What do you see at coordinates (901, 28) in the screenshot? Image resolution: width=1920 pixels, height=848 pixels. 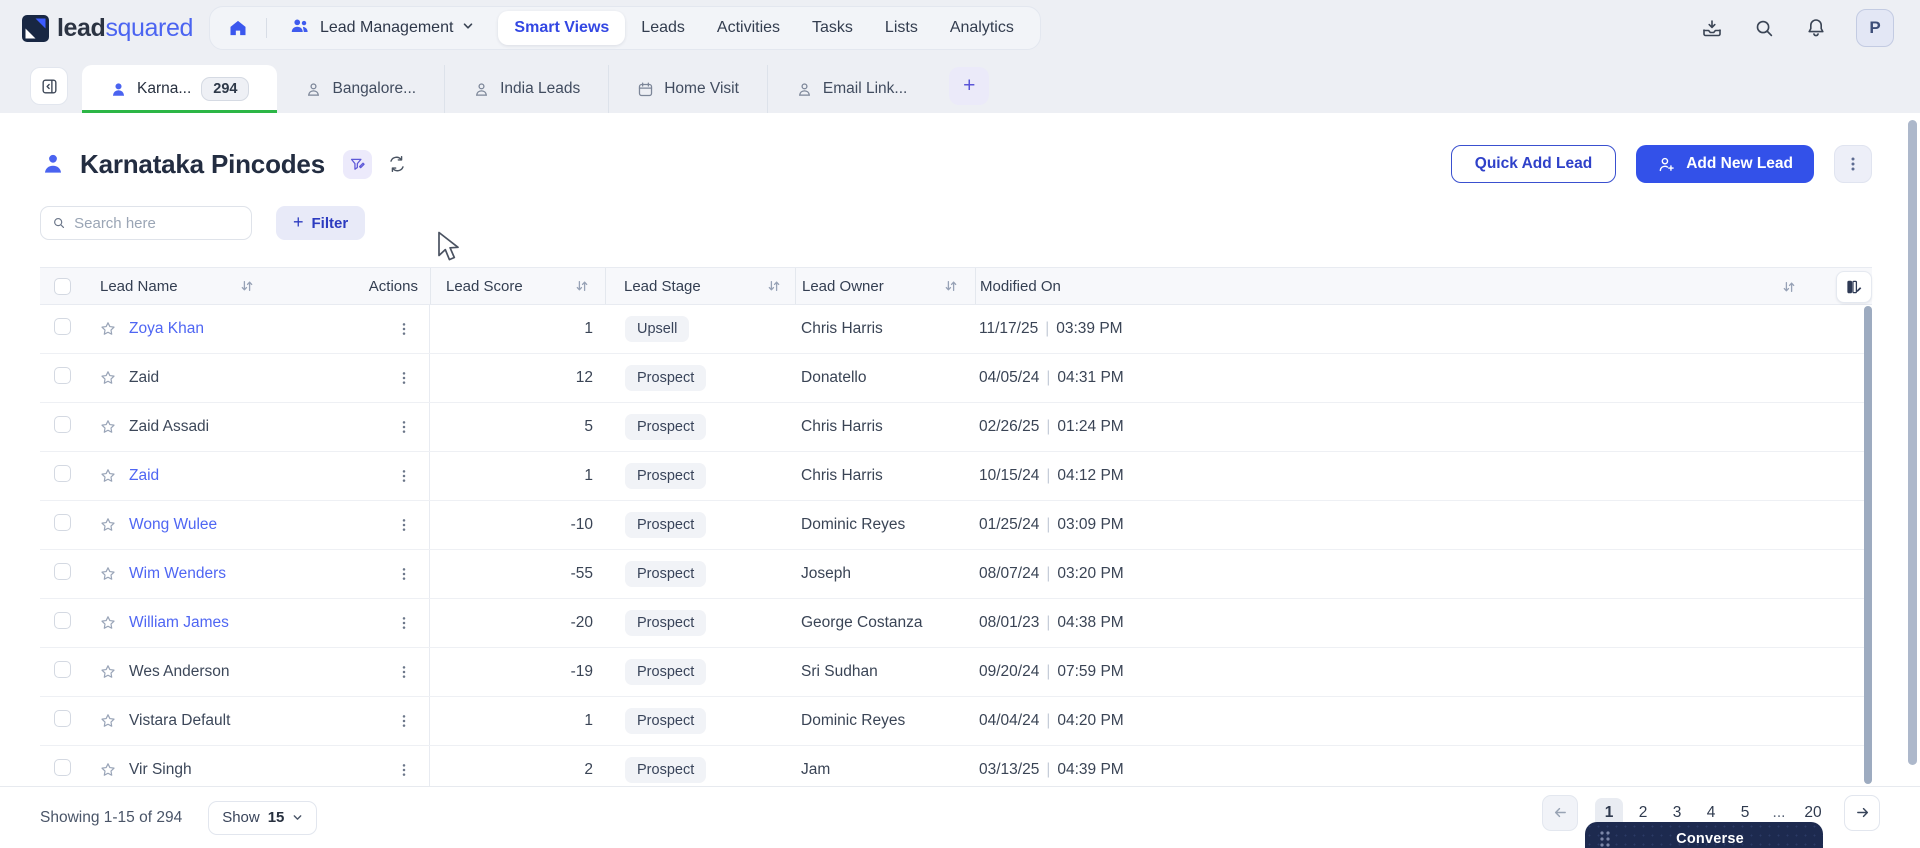 I see `nav-item: Lists` at bounding box center [901, 28].